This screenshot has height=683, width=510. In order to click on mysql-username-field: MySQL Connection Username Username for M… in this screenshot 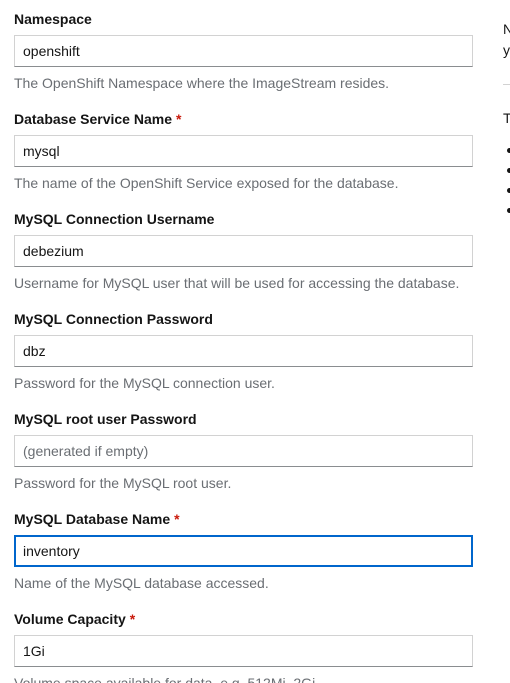, I will do `click(243, 250)`.